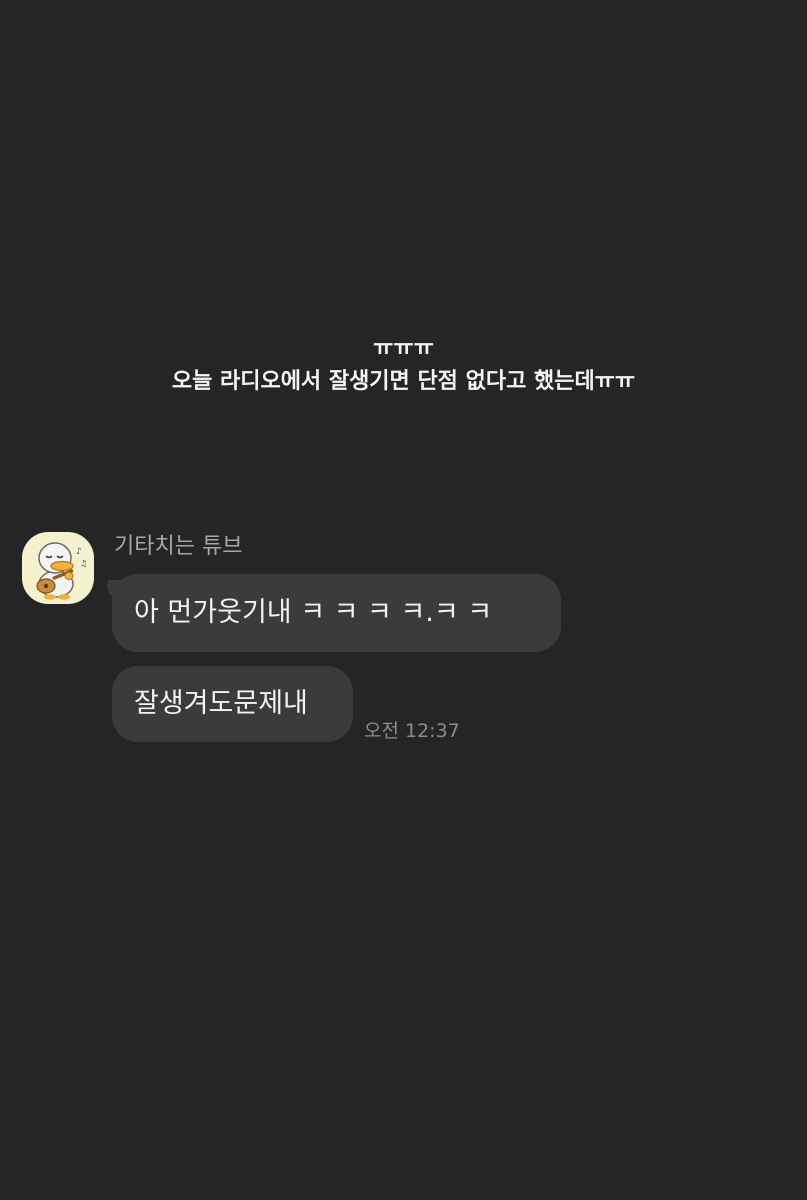  I want to click on message-bubble: 아 먼가웃기내 ㅋ ㅋ ㅋ ㅋ.ㅋ ㅋ, so click(336, 613).